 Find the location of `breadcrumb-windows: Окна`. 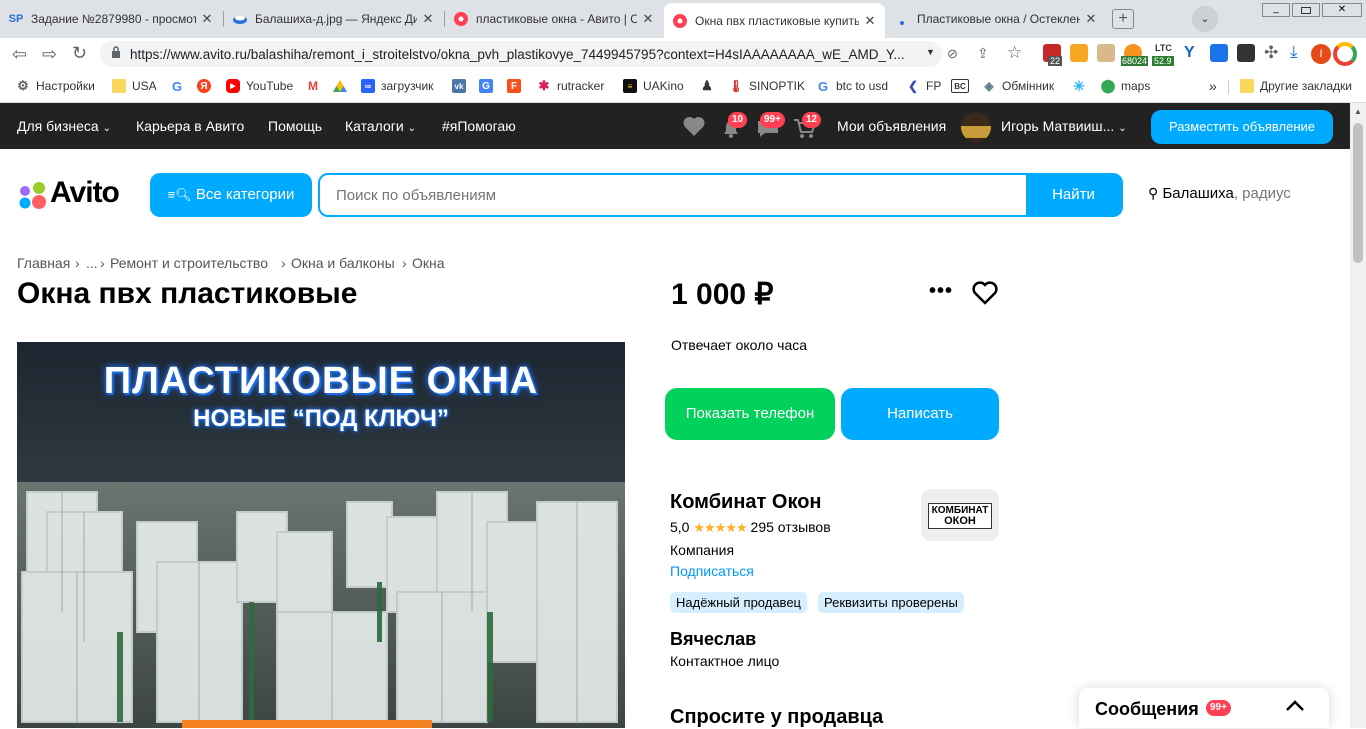

breadcrumb-windows: Окна is located at coordinates (428, 263).